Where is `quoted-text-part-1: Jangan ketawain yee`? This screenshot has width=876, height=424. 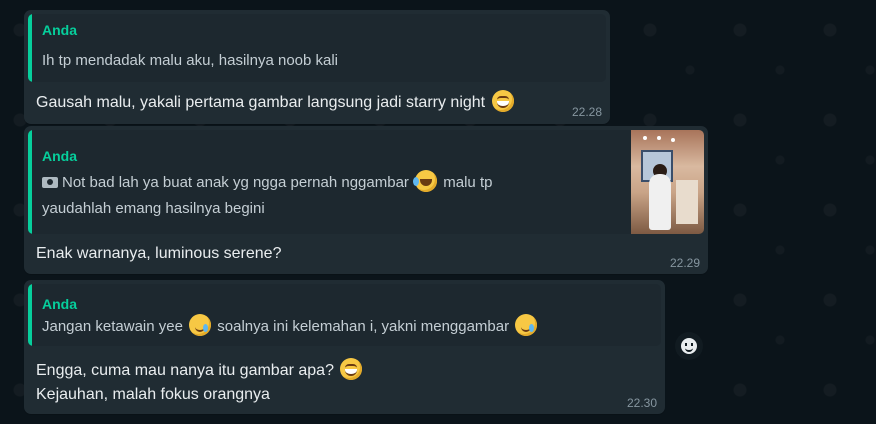
quoted-text-part-1: Jangan ketawain yee is located at coordinates (112, 326).